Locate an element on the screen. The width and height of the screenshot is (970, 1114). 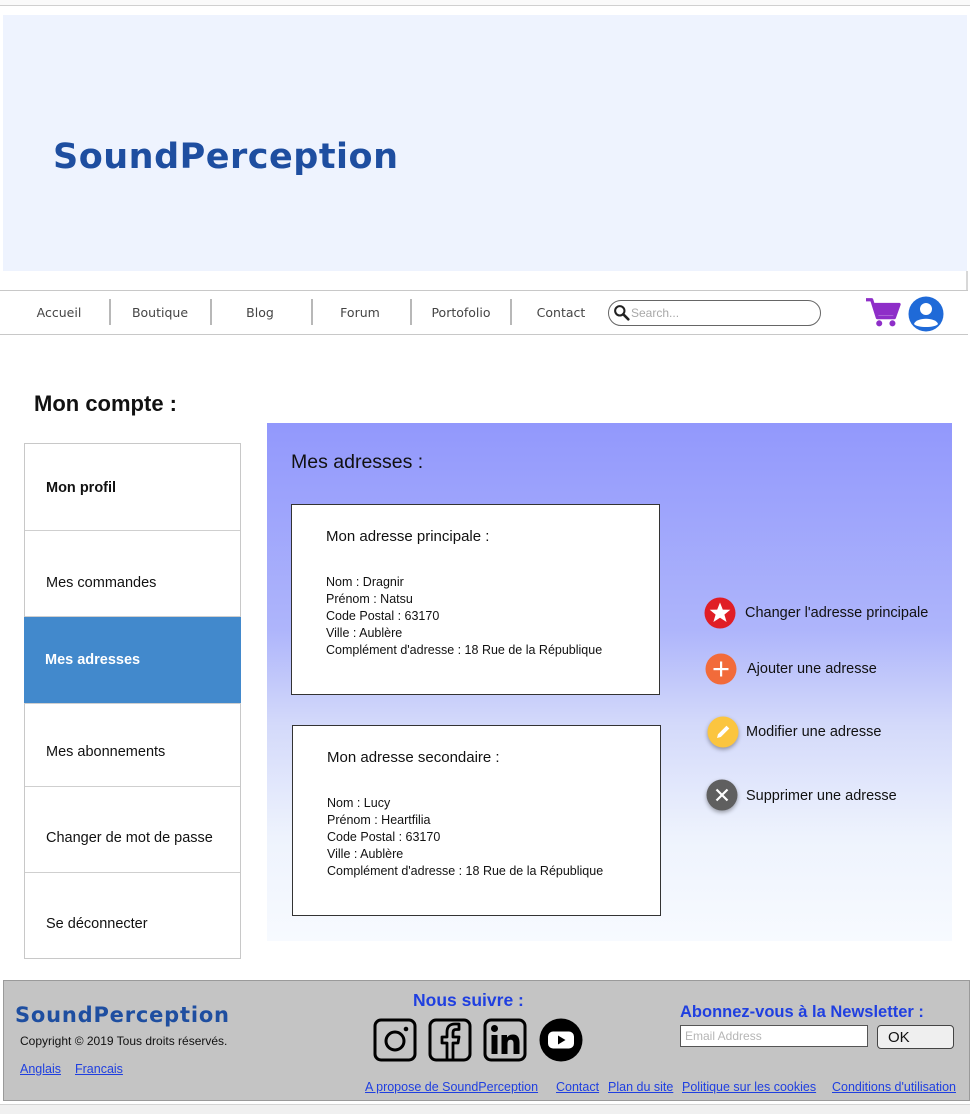
newsletter-title: Abonnez-vous à la Newsletter : is located at coordinates (802, 1012).